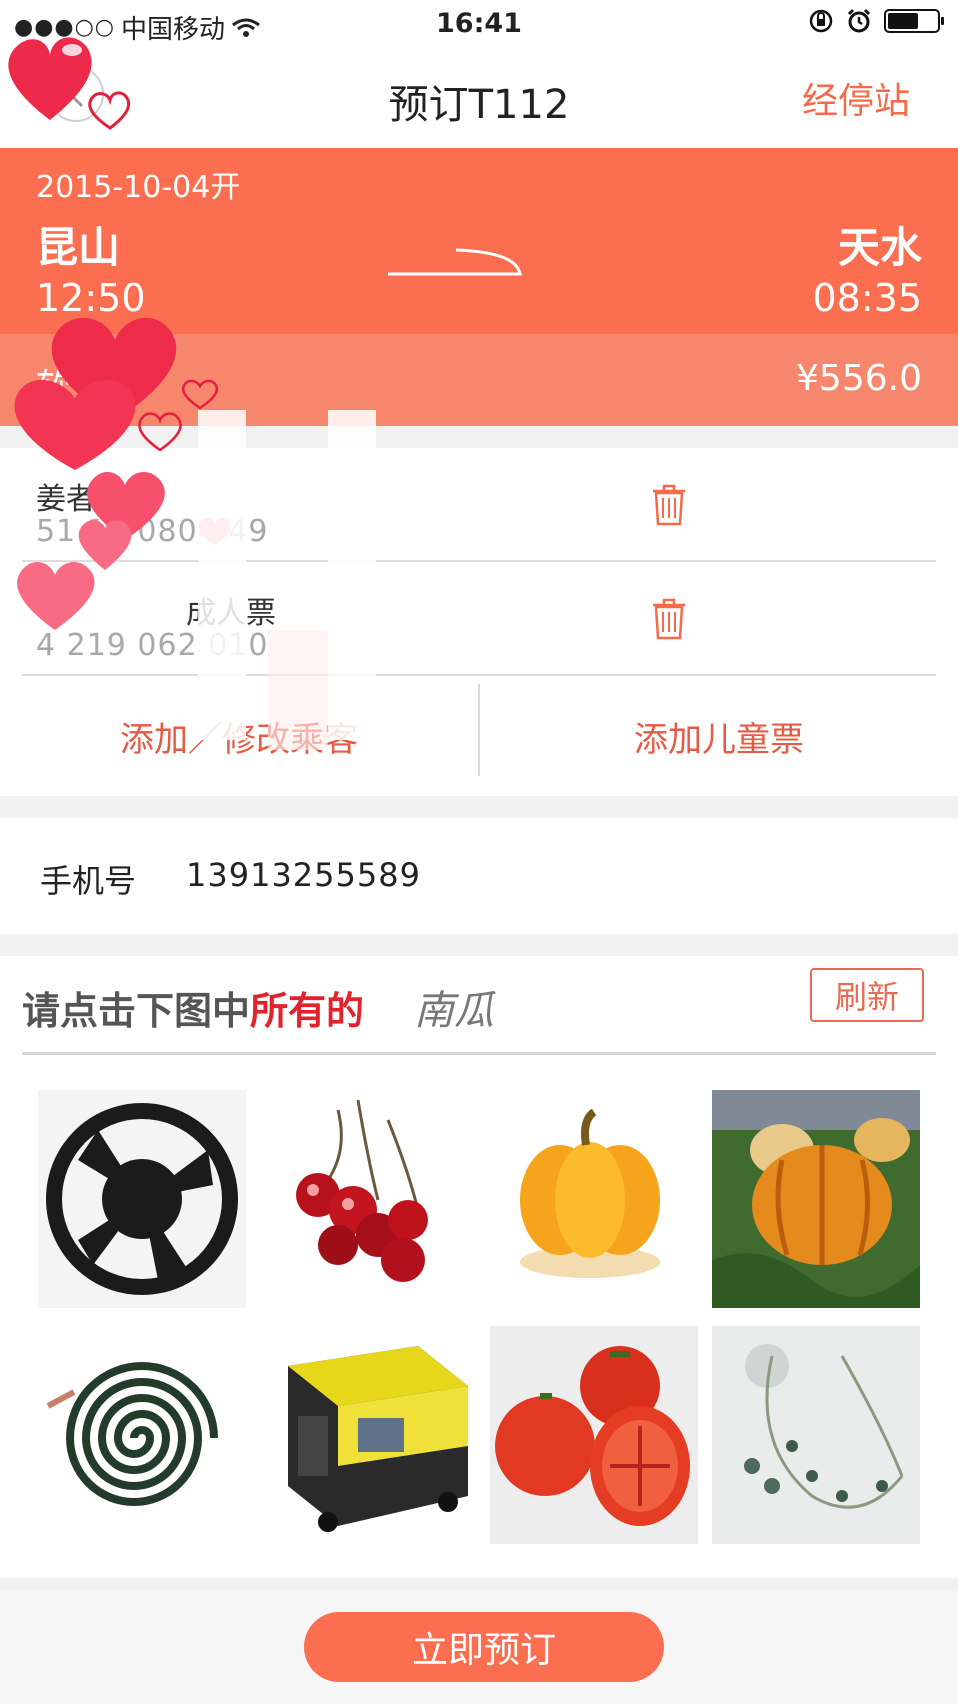 This screenshot has height=1704, width=958. I want to click on from-station: 昆山, so click(78, 247).